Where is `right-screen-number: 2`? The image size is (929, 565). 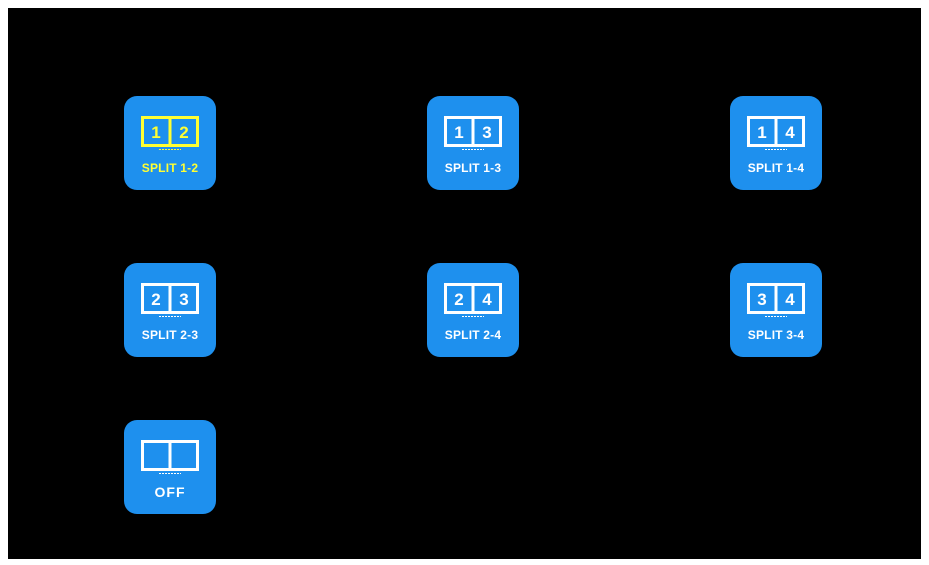 right-screen-number: 2 is located at coordinates (183, 132).